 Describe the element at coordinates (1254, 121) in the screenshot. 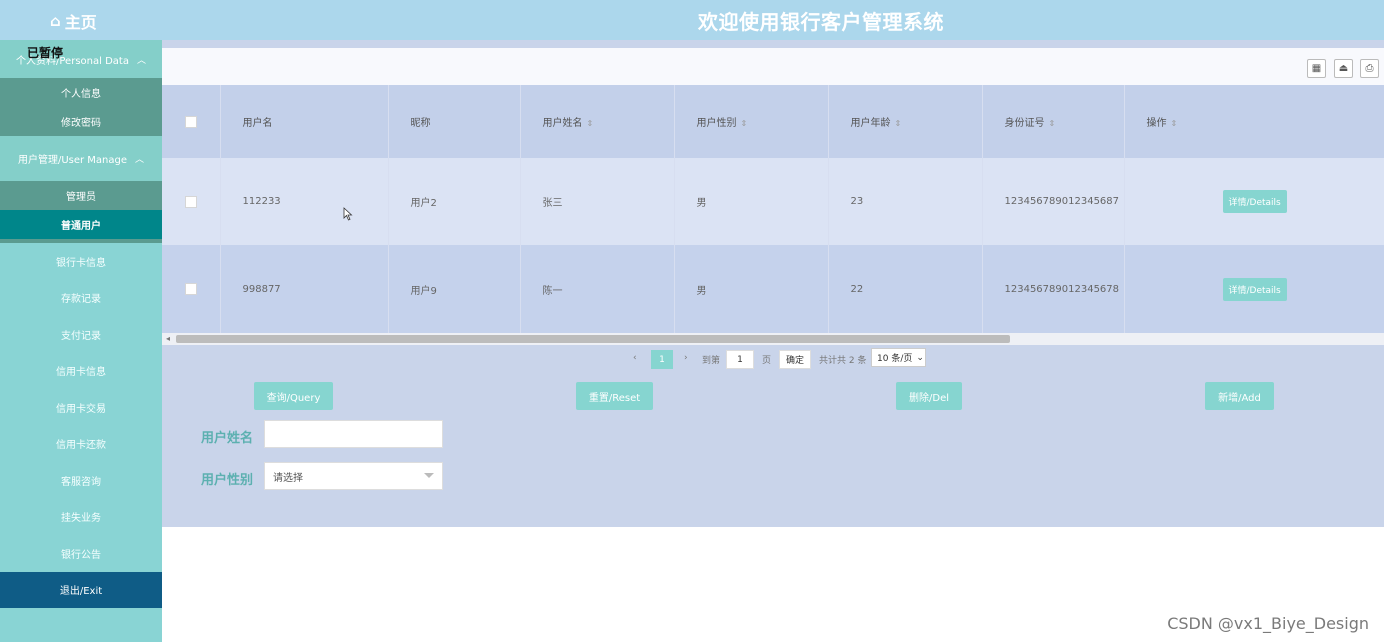

I see `column-header-action: 操作 ⇕` at that location.